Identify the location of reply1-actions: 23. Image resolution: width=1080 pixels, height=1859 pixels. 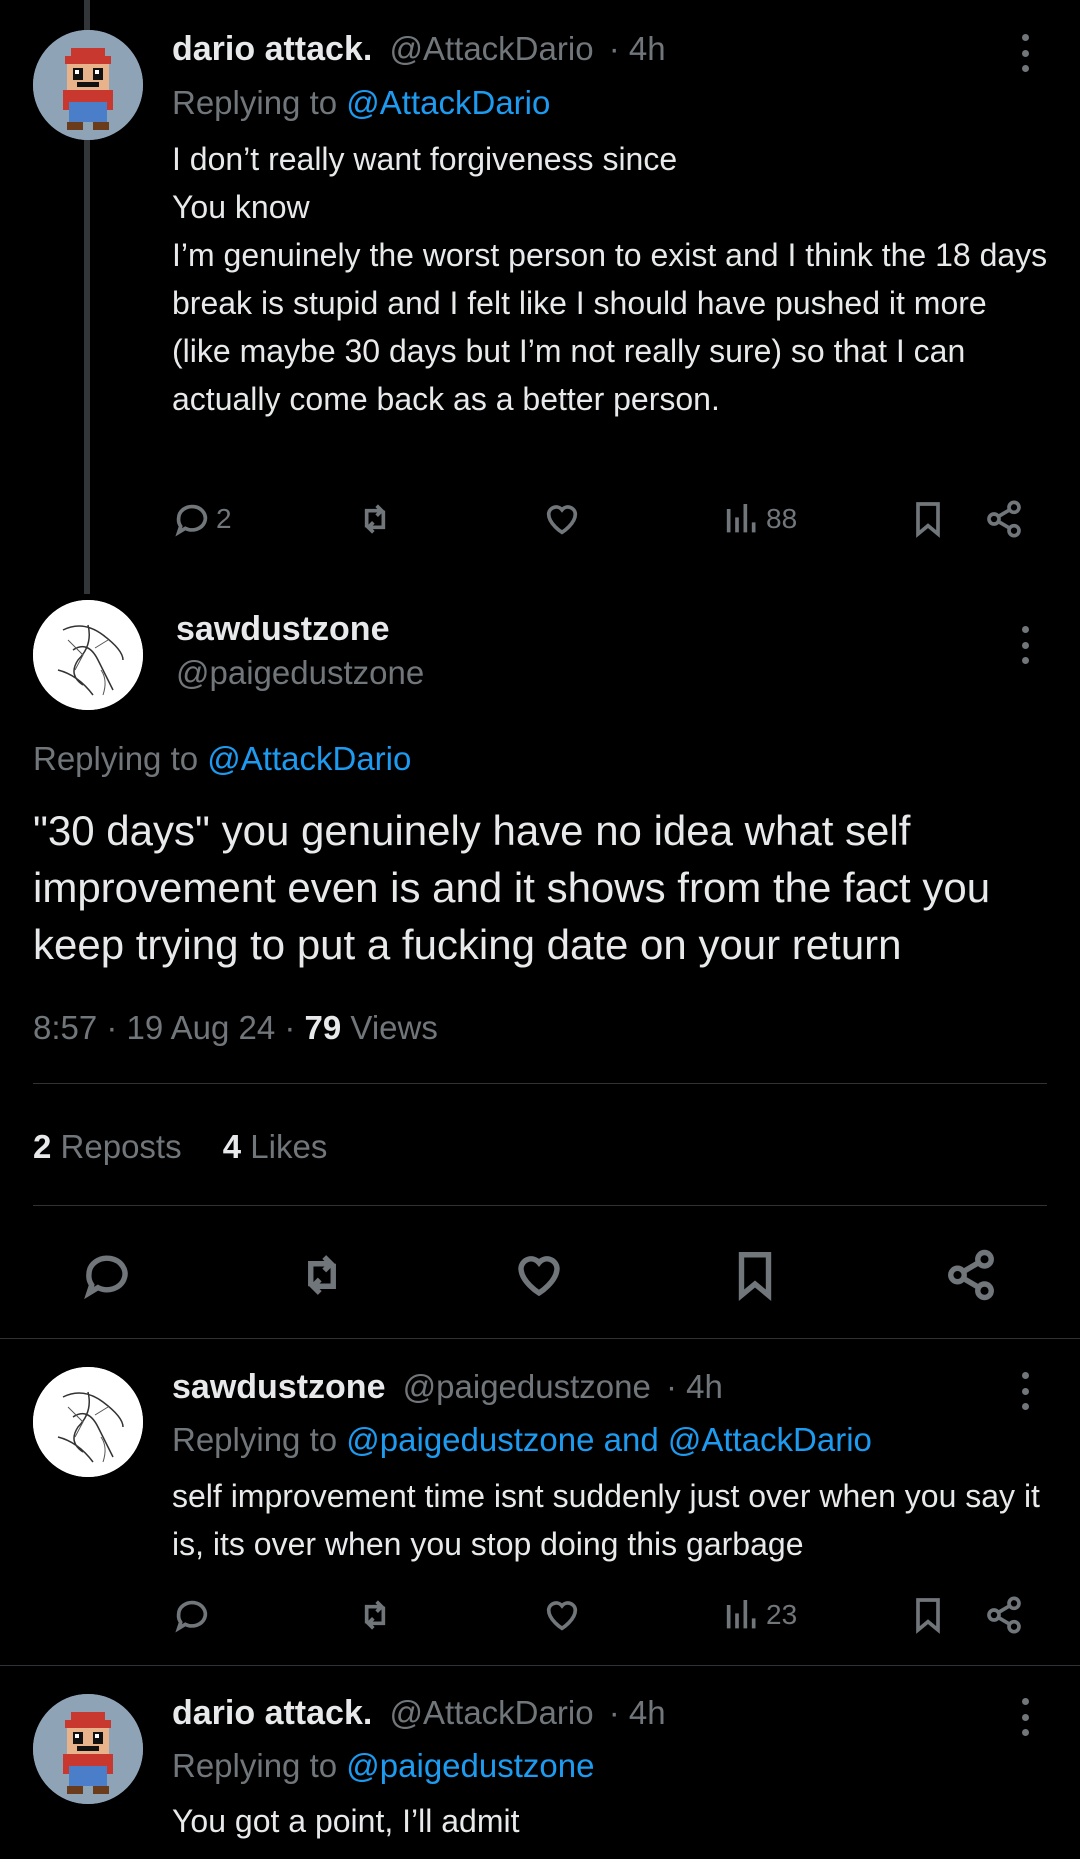
(612, 1615).